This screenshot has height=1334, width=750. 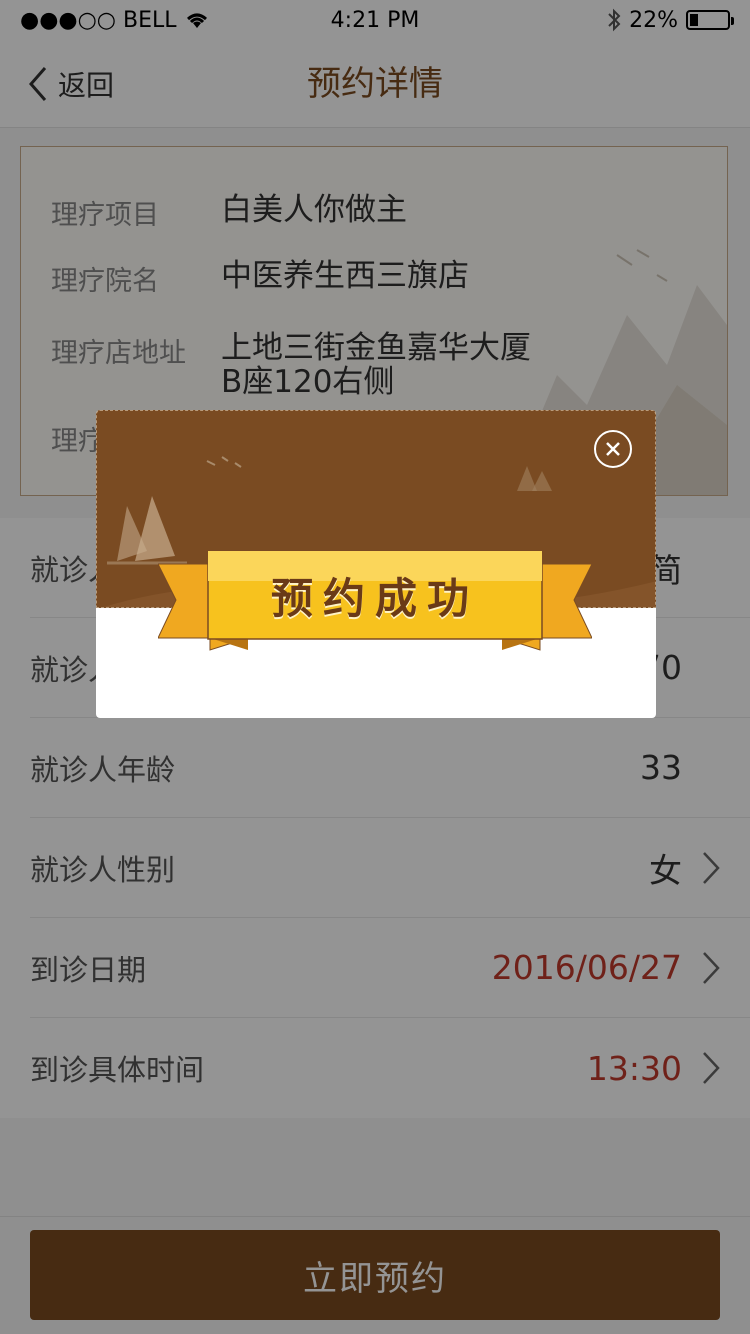 I want to click on success-title: 预约成功, so click(x=374, y=598).